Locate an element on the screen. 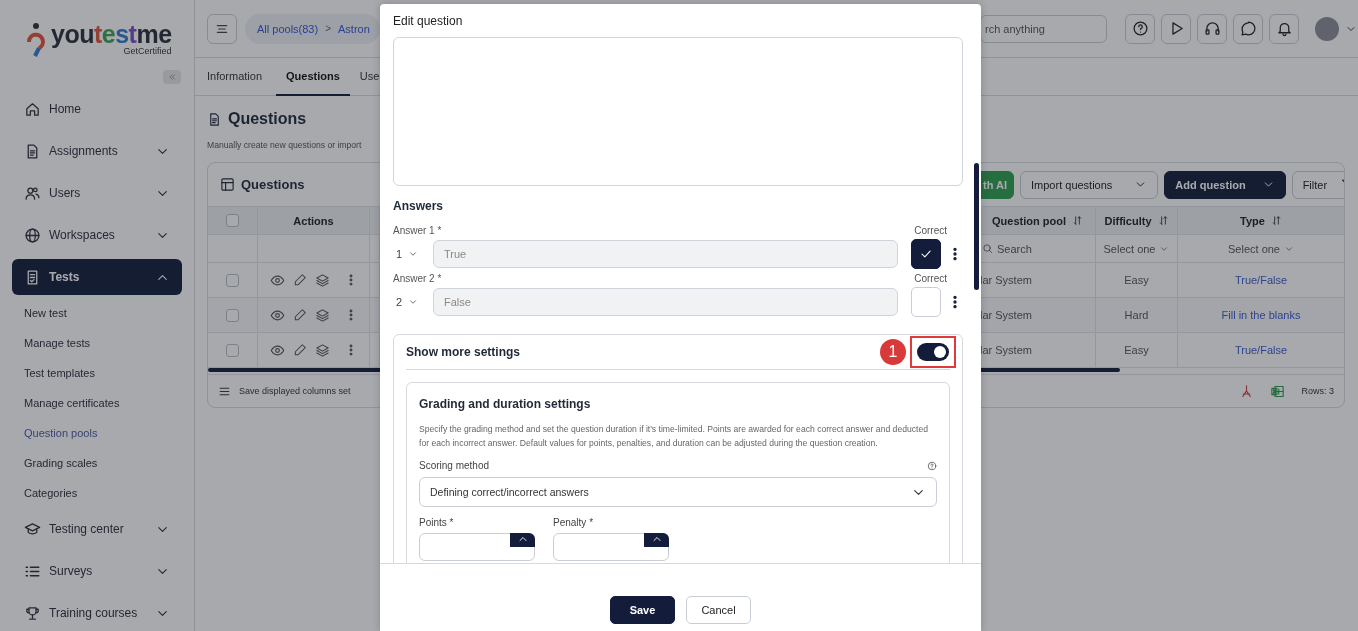 The image size is (1358, 631). field-label: Points * is located at coordinates (436, 522).